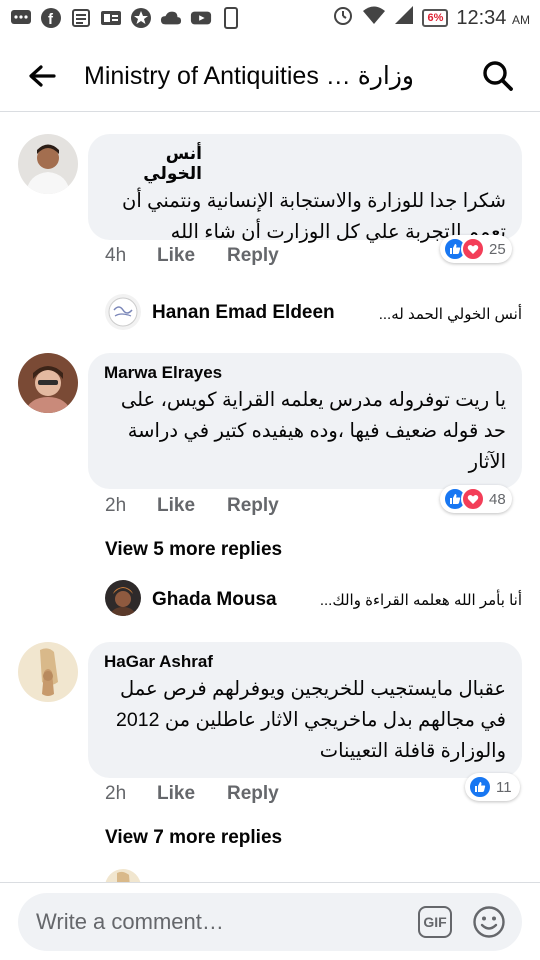 Image resolution: width=540 pixels, height=960 pixels. Describe the element at coordinates (81, 18) in the screenshot. I see `news-icon` at that location.